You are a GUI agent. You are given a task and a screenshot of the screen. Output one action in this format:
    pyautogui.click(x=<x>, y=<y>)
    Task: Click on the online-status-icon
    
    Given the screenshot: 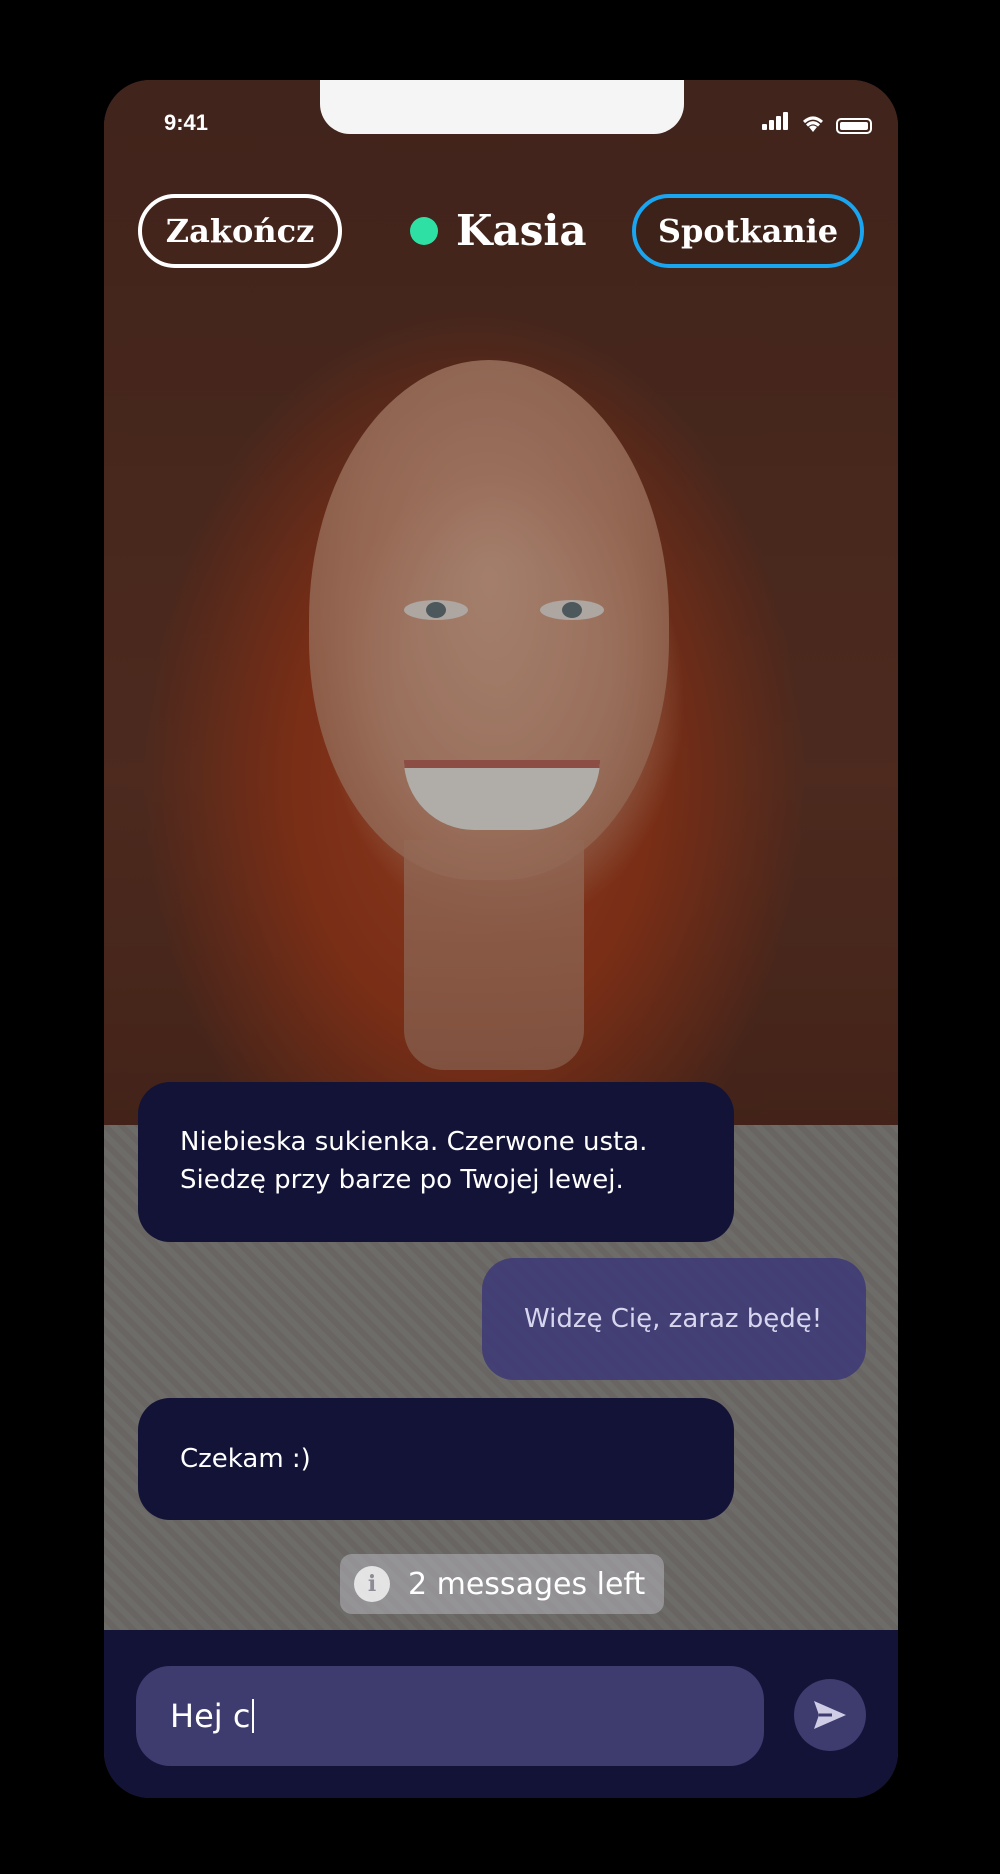 What is the action you would take?
    pyautogui.click(x=424, y=230)
    